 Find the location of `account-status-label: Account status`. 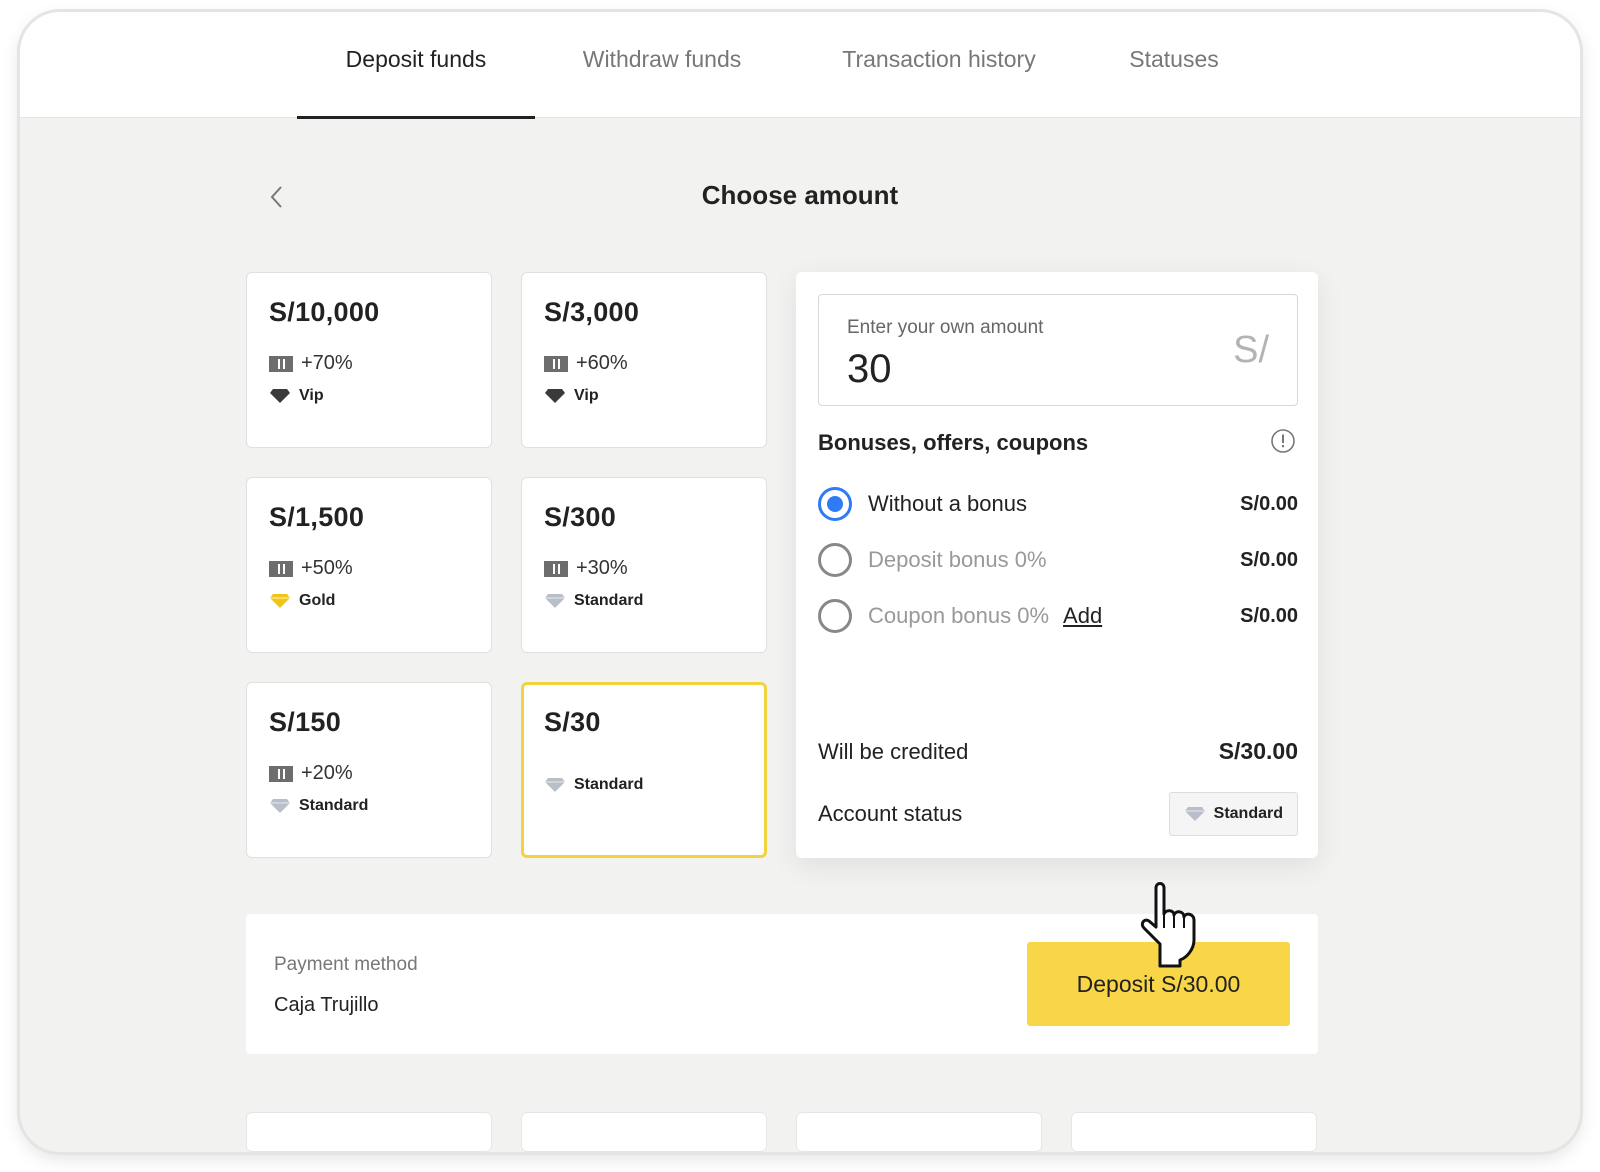

account-status-label: Account status is located at coordinates (890, 813).